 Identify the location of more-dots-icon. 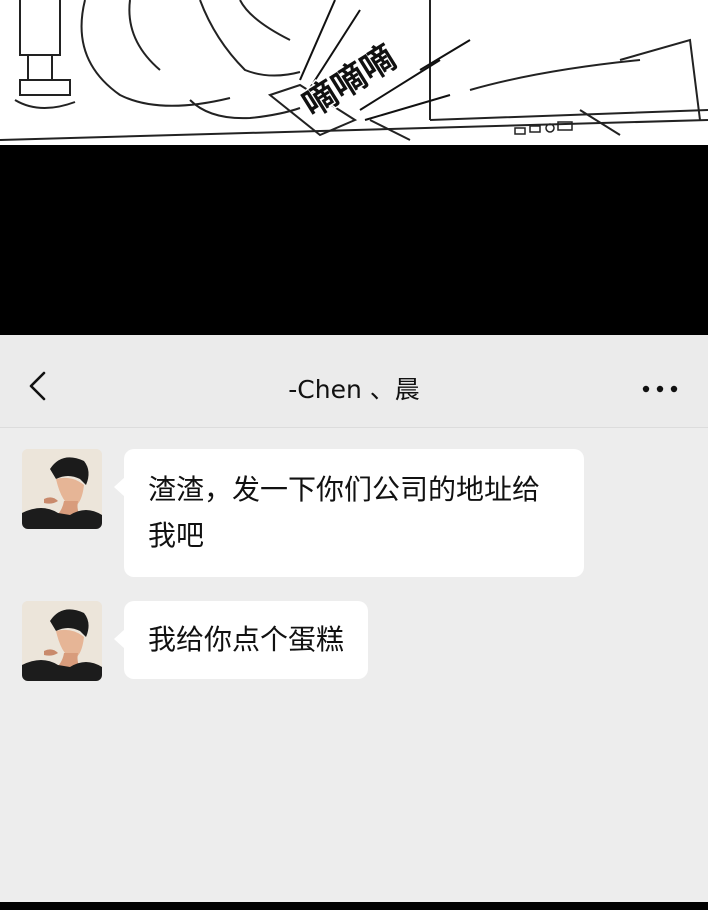
(660, 389).